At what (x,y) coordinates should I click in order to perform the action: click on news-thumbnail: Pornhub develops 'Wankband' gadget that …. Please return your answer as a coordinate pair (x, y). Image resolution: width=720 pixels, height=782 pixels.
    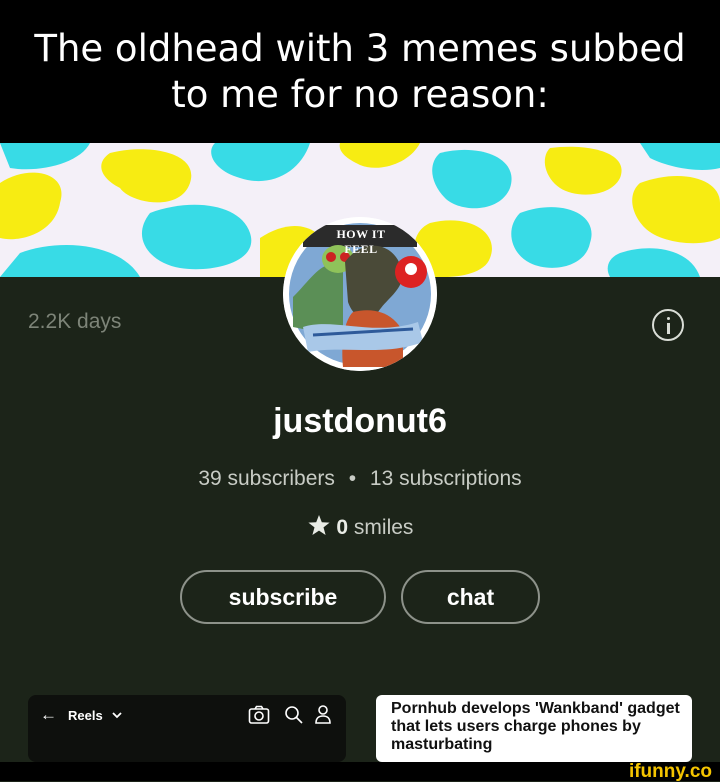
    Looking at the image, I should click on (534, 728).